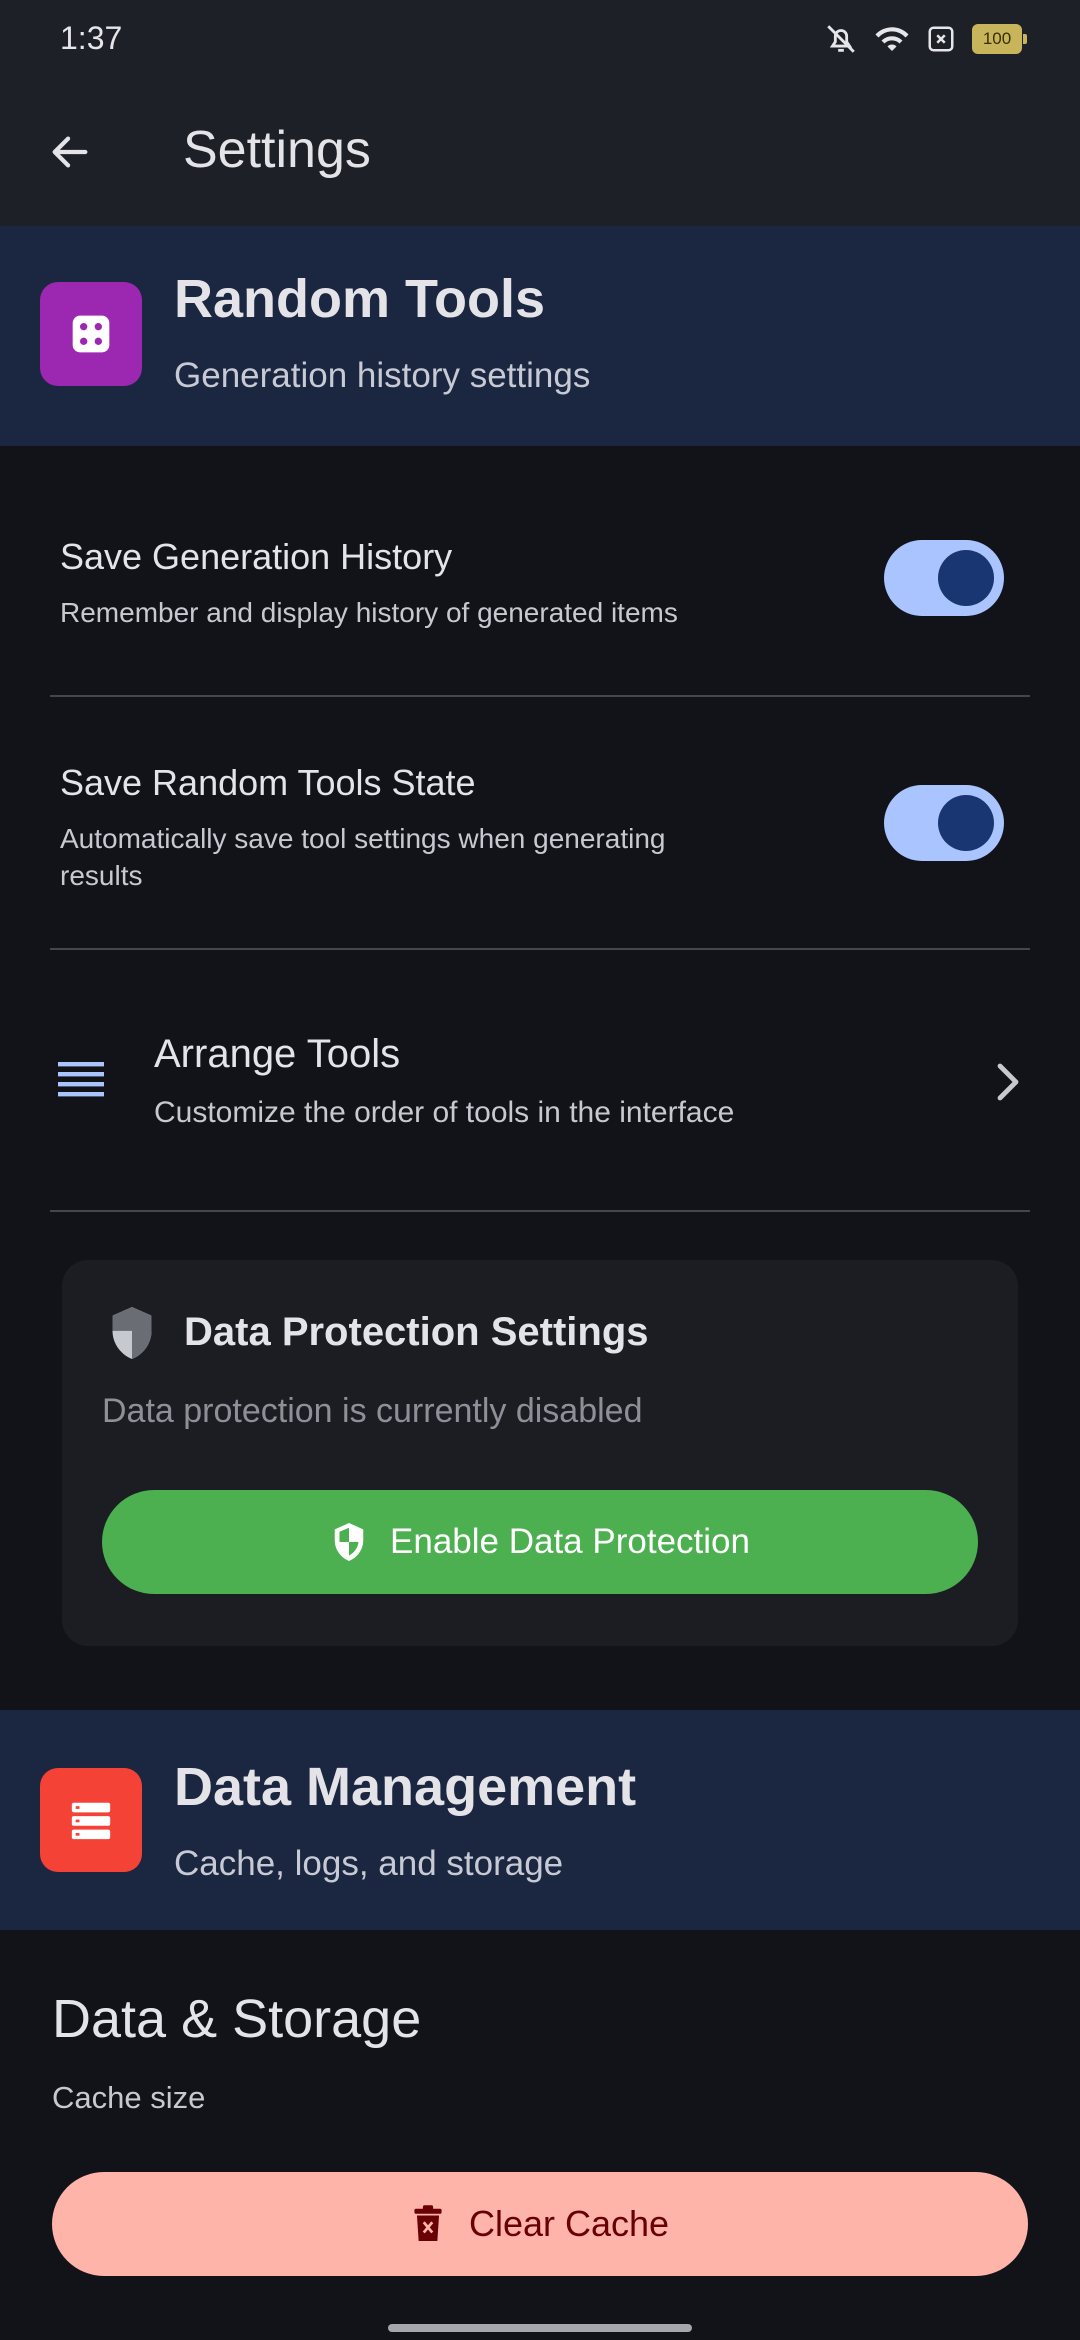 This screenshot has height=2340, width=1080. What do you see at coordinates (372, 1411) in the screenshot?
I see `data-protection-status: Data protection is currently disabled` at bounding box center [372, 1411].